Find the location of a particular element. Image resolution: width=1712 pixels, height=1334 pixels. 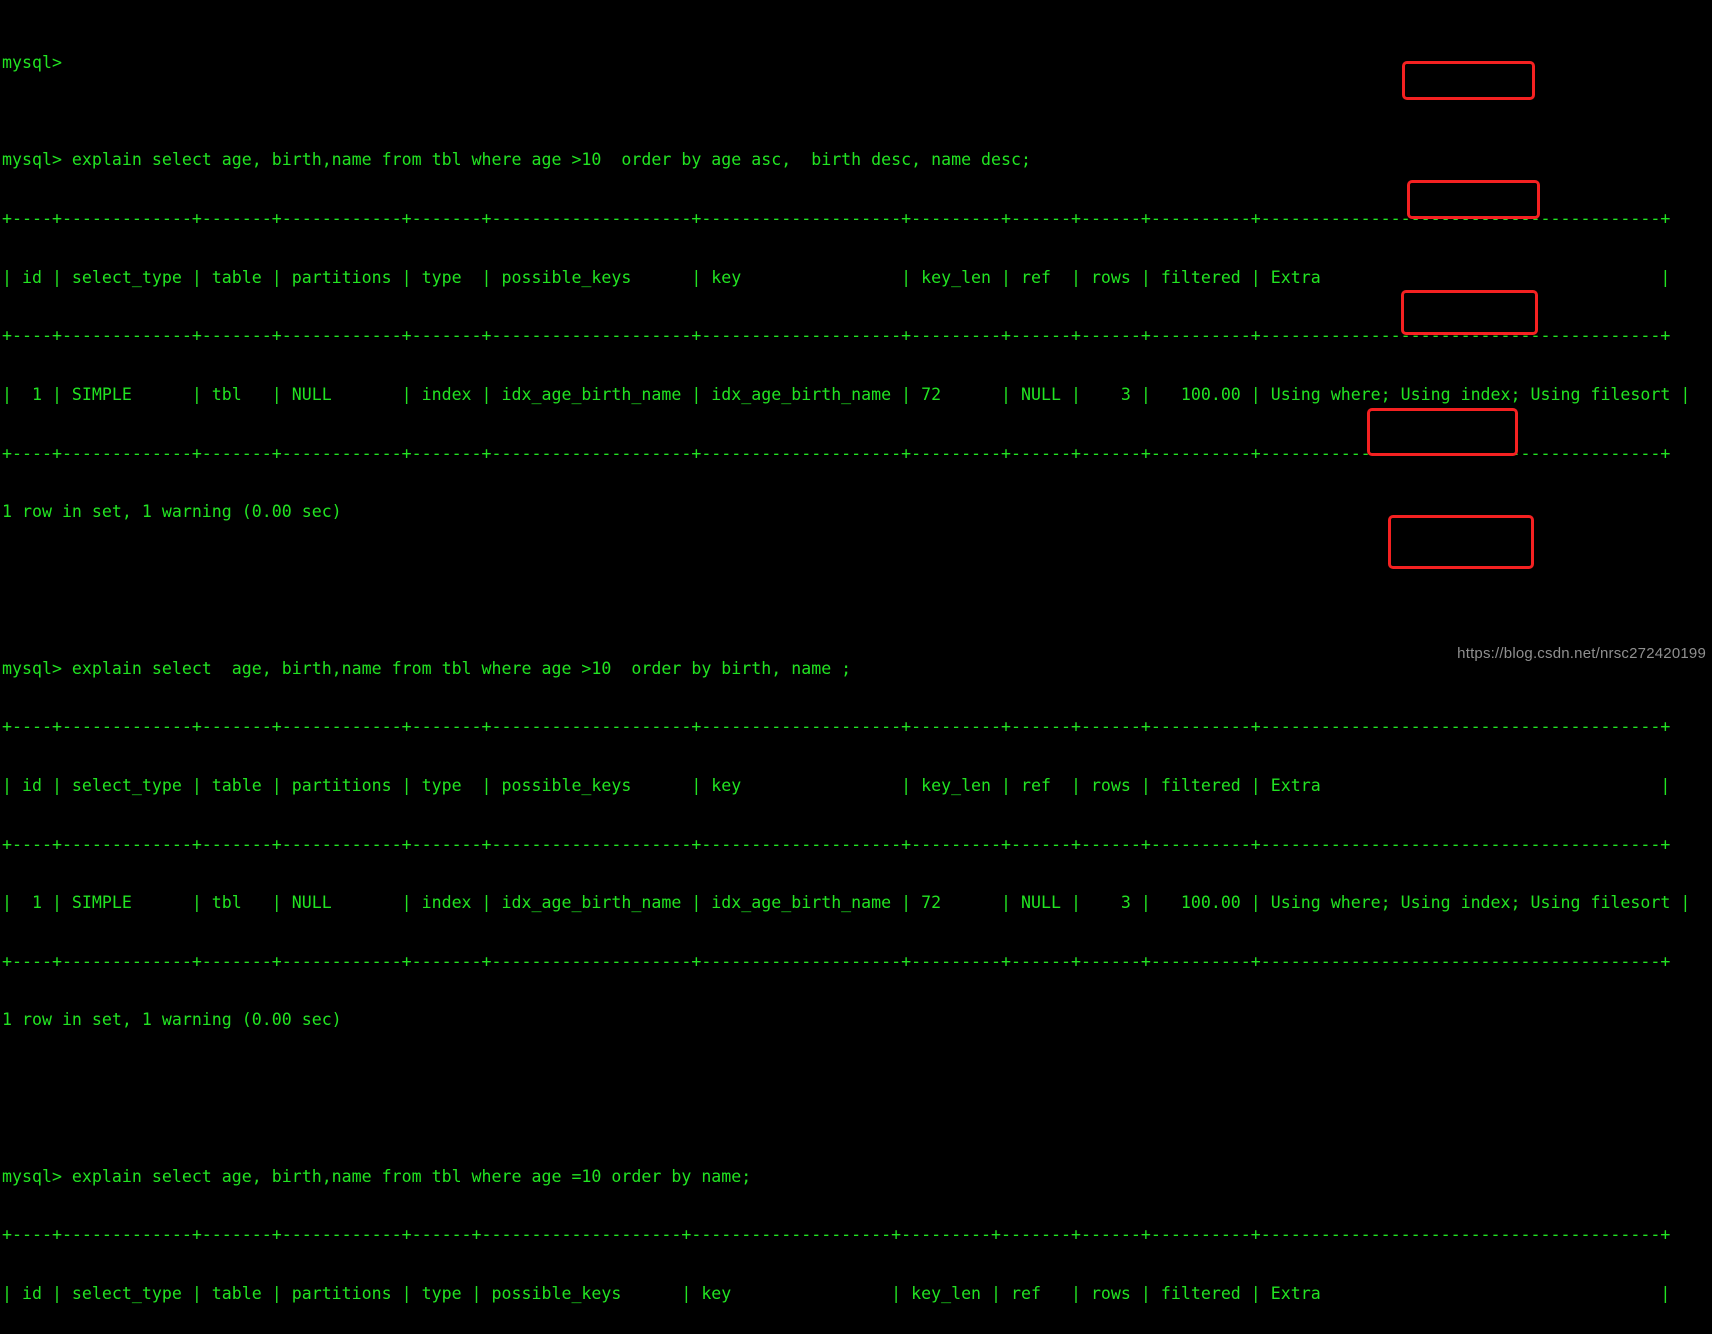

watermark-text: https://blog.csdn.net/nrsc272420199 is located at coordinates (1581, 654).